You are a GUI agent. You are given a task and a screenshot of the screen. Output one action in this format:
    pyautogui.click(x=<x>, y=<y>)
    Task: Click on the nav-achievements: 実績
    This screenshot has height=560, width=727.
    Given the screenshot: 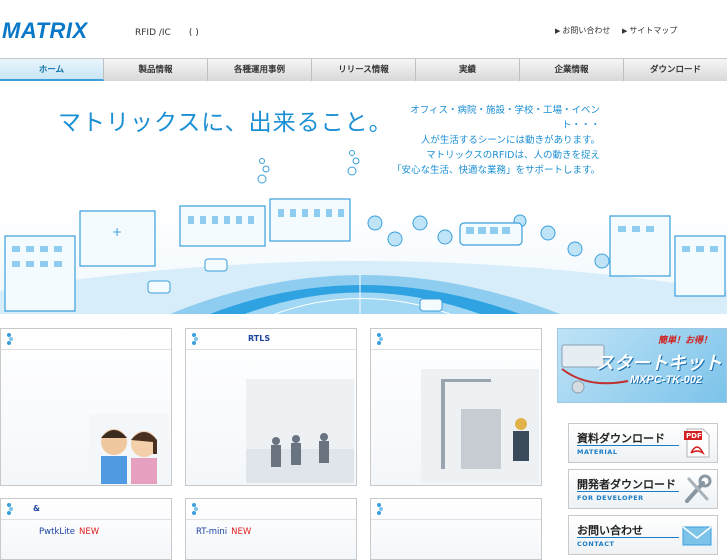 What is the action you would take?
    pyautogui.click(x=468, y=70)
    